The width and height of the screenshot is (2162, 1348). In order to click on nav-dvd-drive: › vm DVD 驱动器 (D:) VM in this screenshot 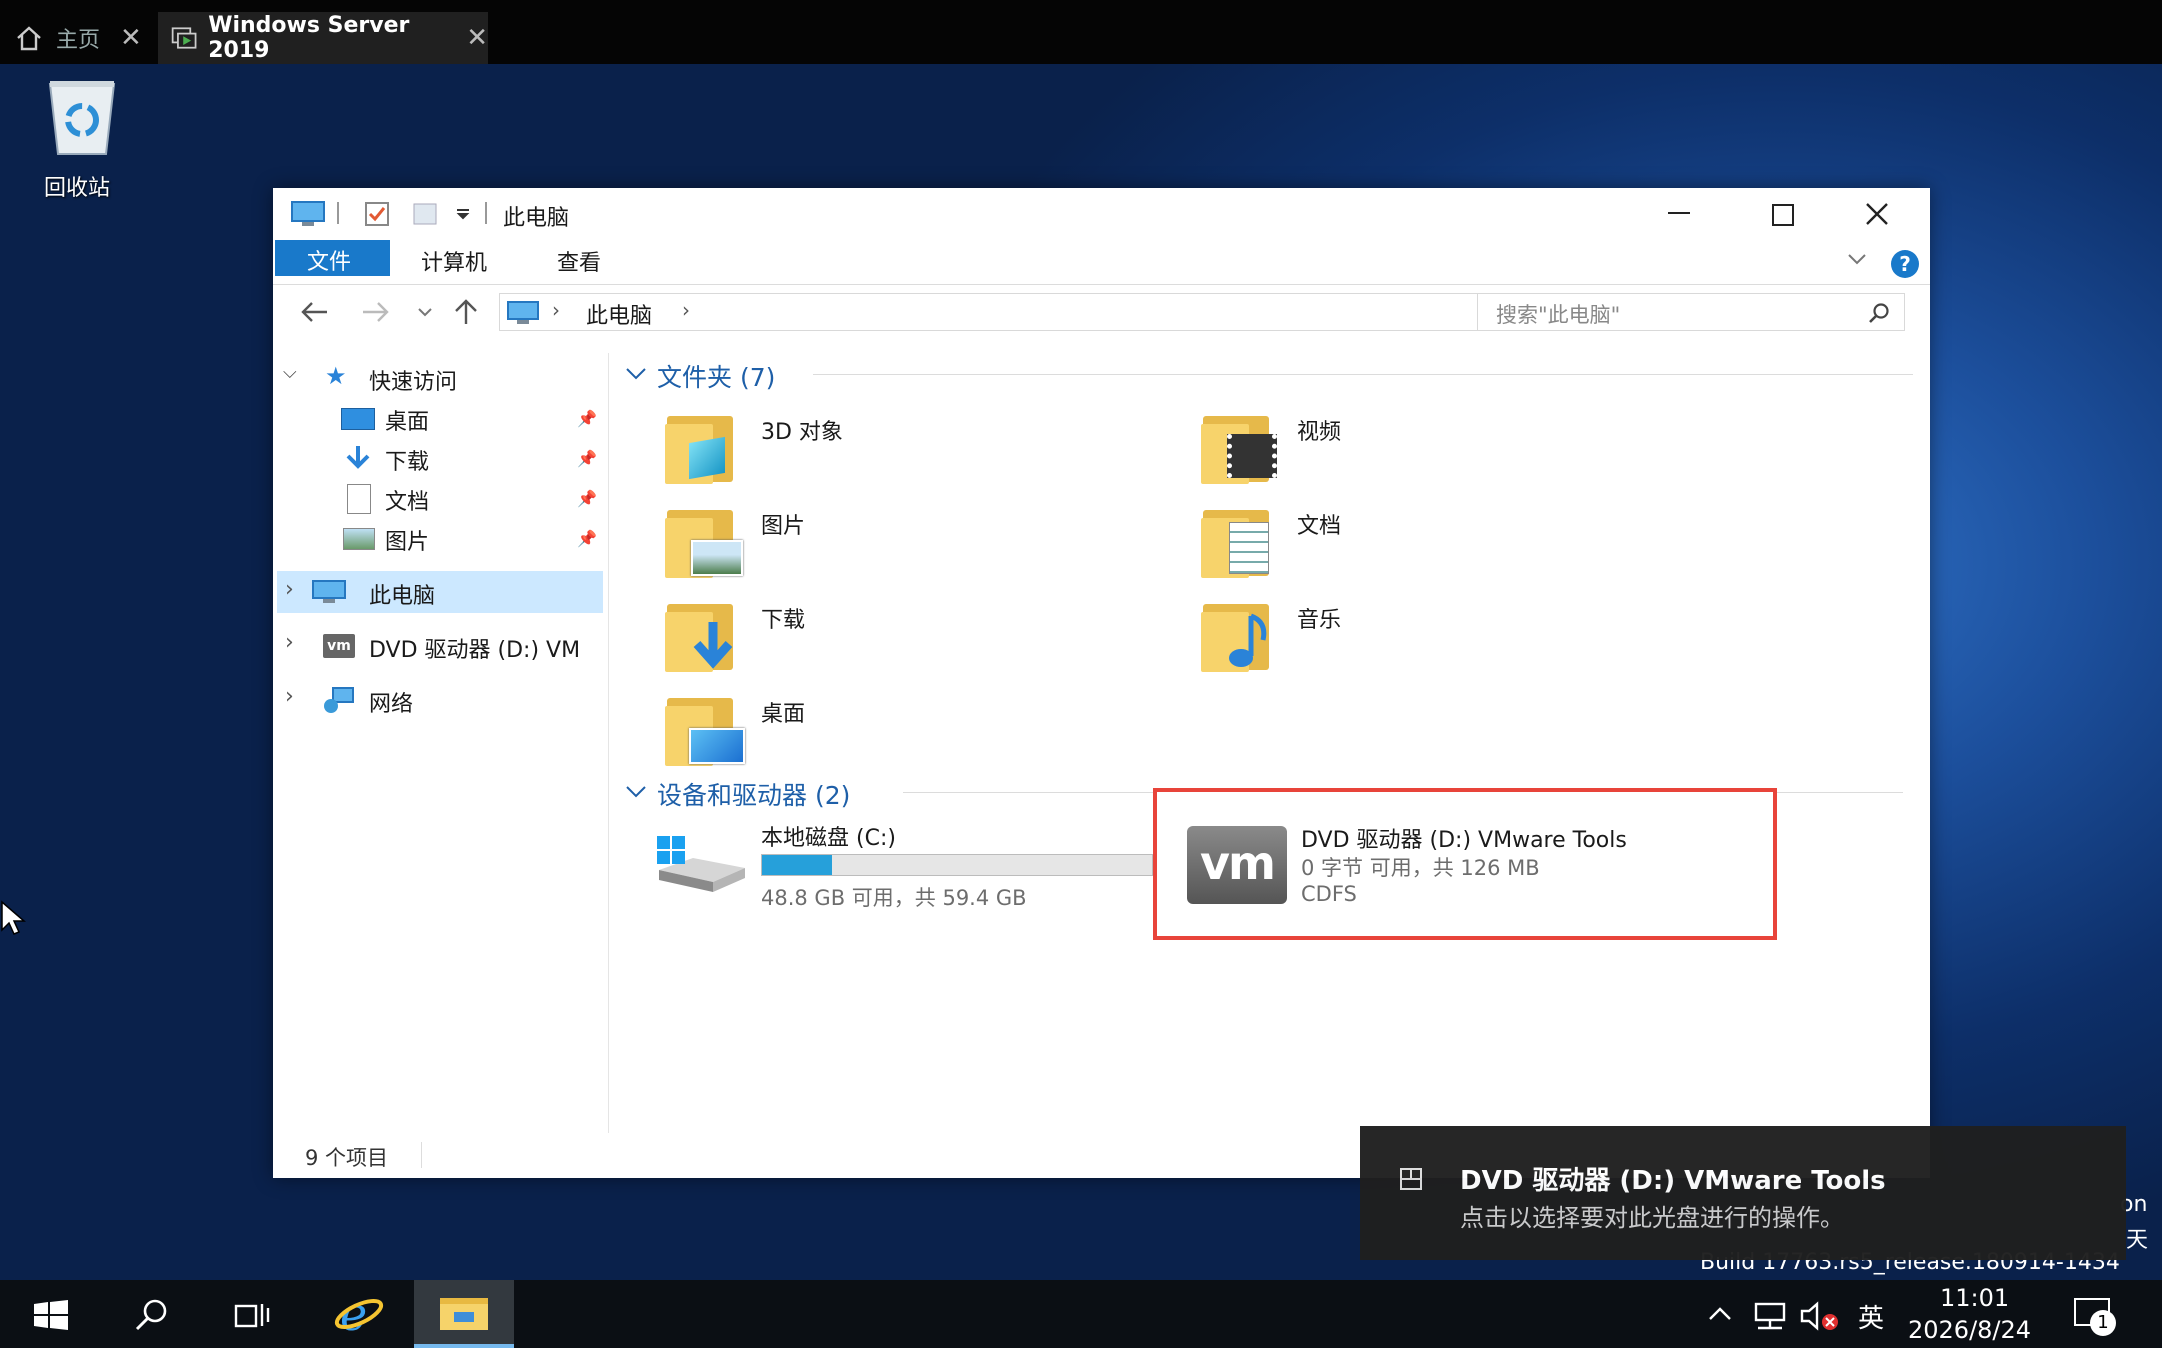, I will do `click(438, 646)`.